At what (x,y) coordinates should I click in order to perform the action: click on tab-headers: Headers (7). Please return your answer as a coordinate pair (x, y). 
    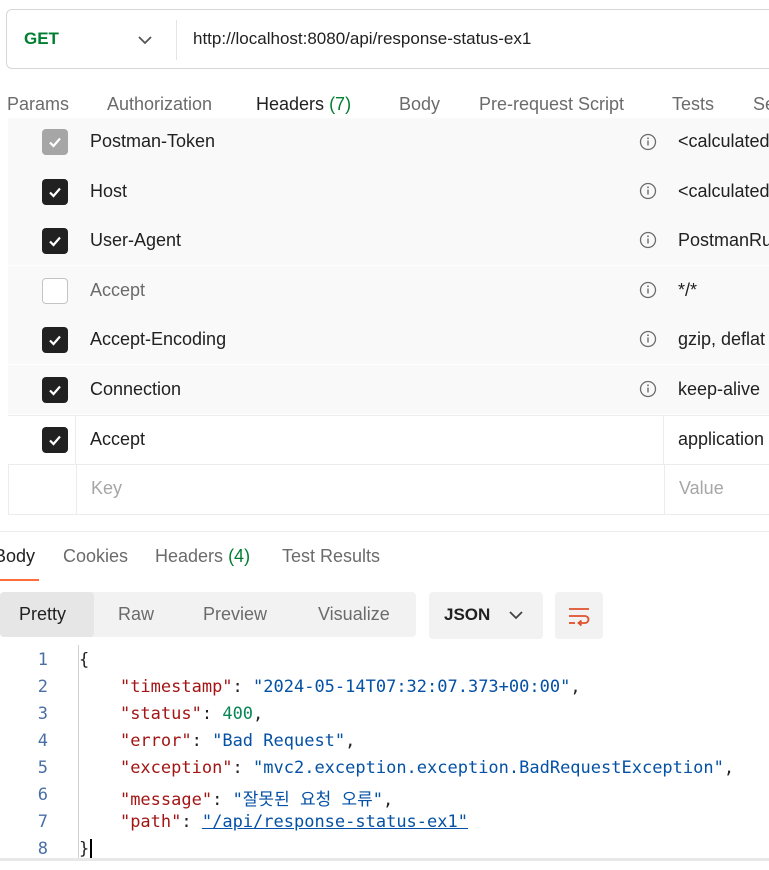
    Looking at the image, I should click on (303, 104).